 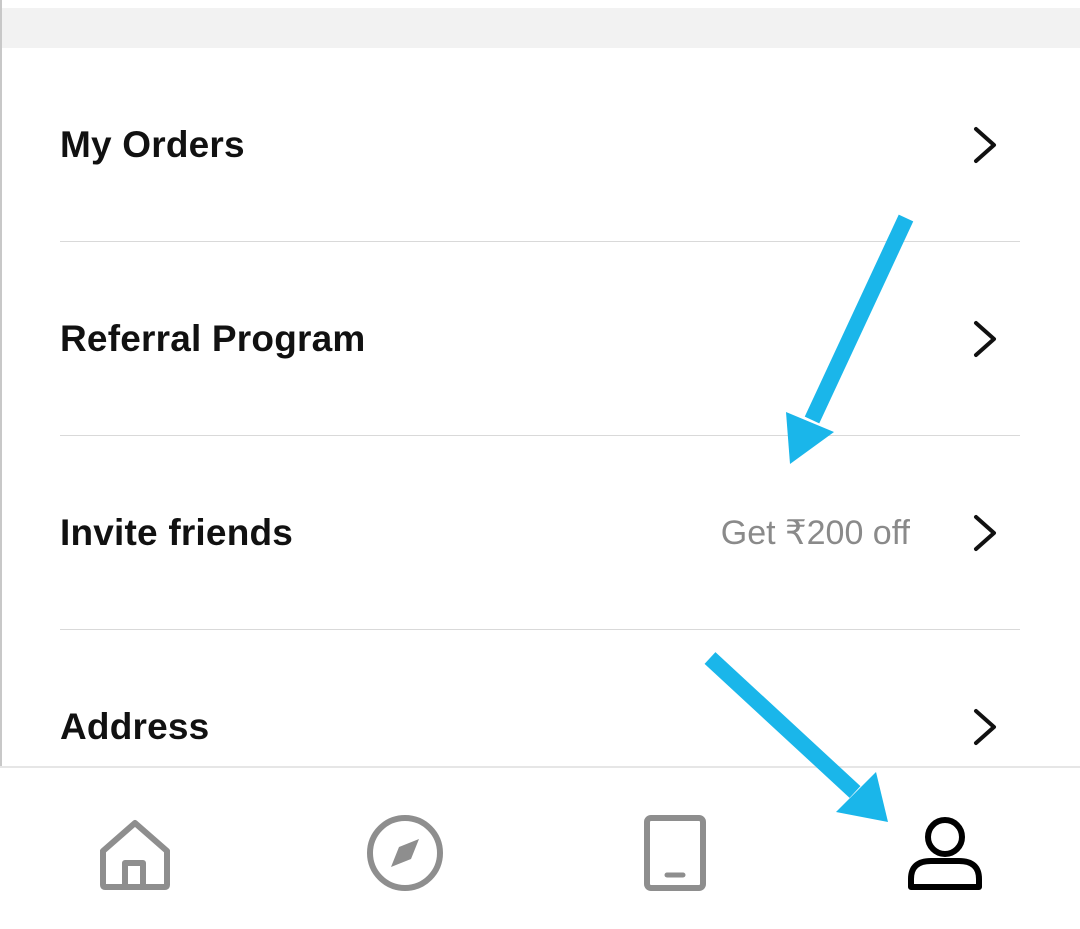 What do you see at coordinates (540, 4) in the screenshot?
I see `top-strip-divider` at bounding box center [540, 4].